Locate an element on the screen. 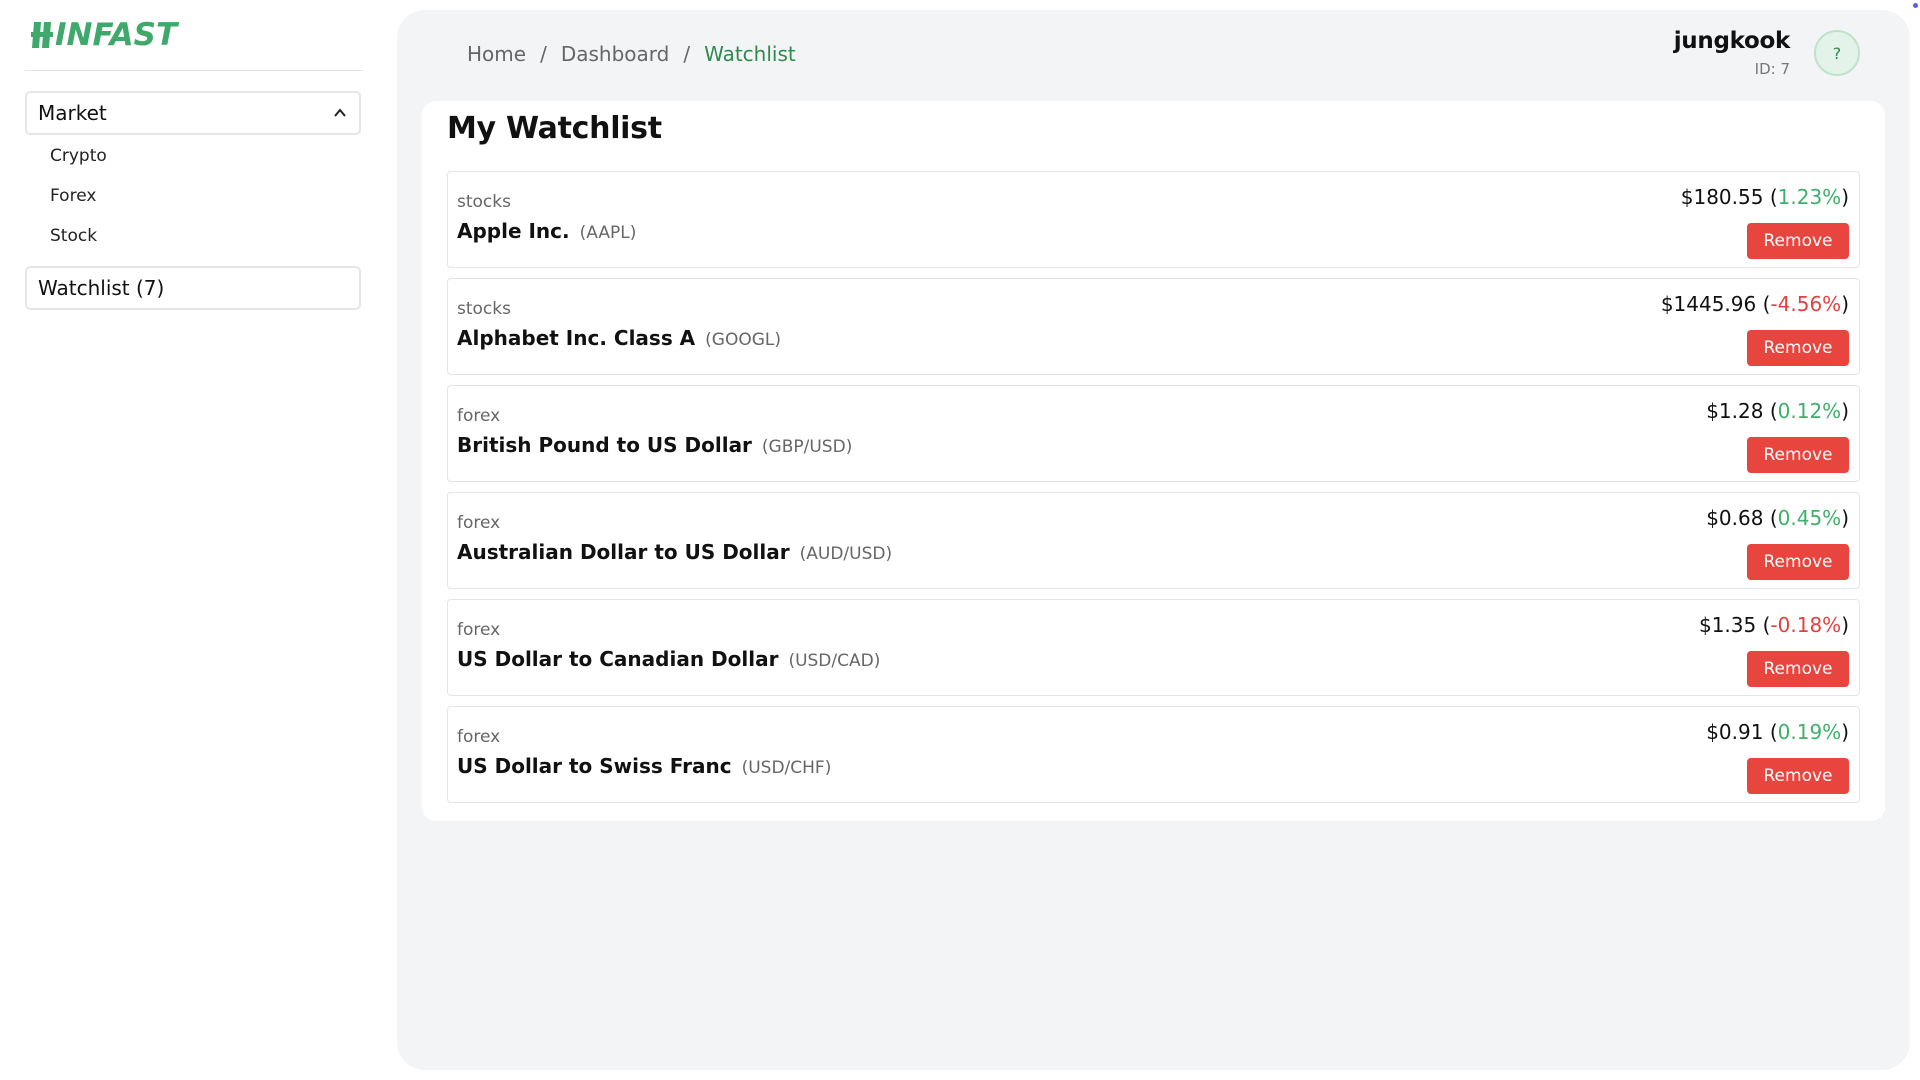 This screenshot has width=1920, height=1080. sidebar-item-stock: Stock is located at coordinates (73, 236).